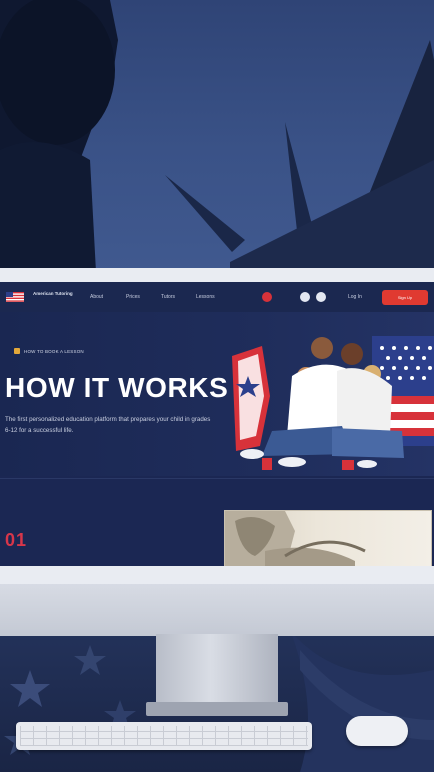  What do you see at coordinates (133, 297) in the screenshot?
I see `nav-link-prices: Prices` at bounding box center [133, 297].